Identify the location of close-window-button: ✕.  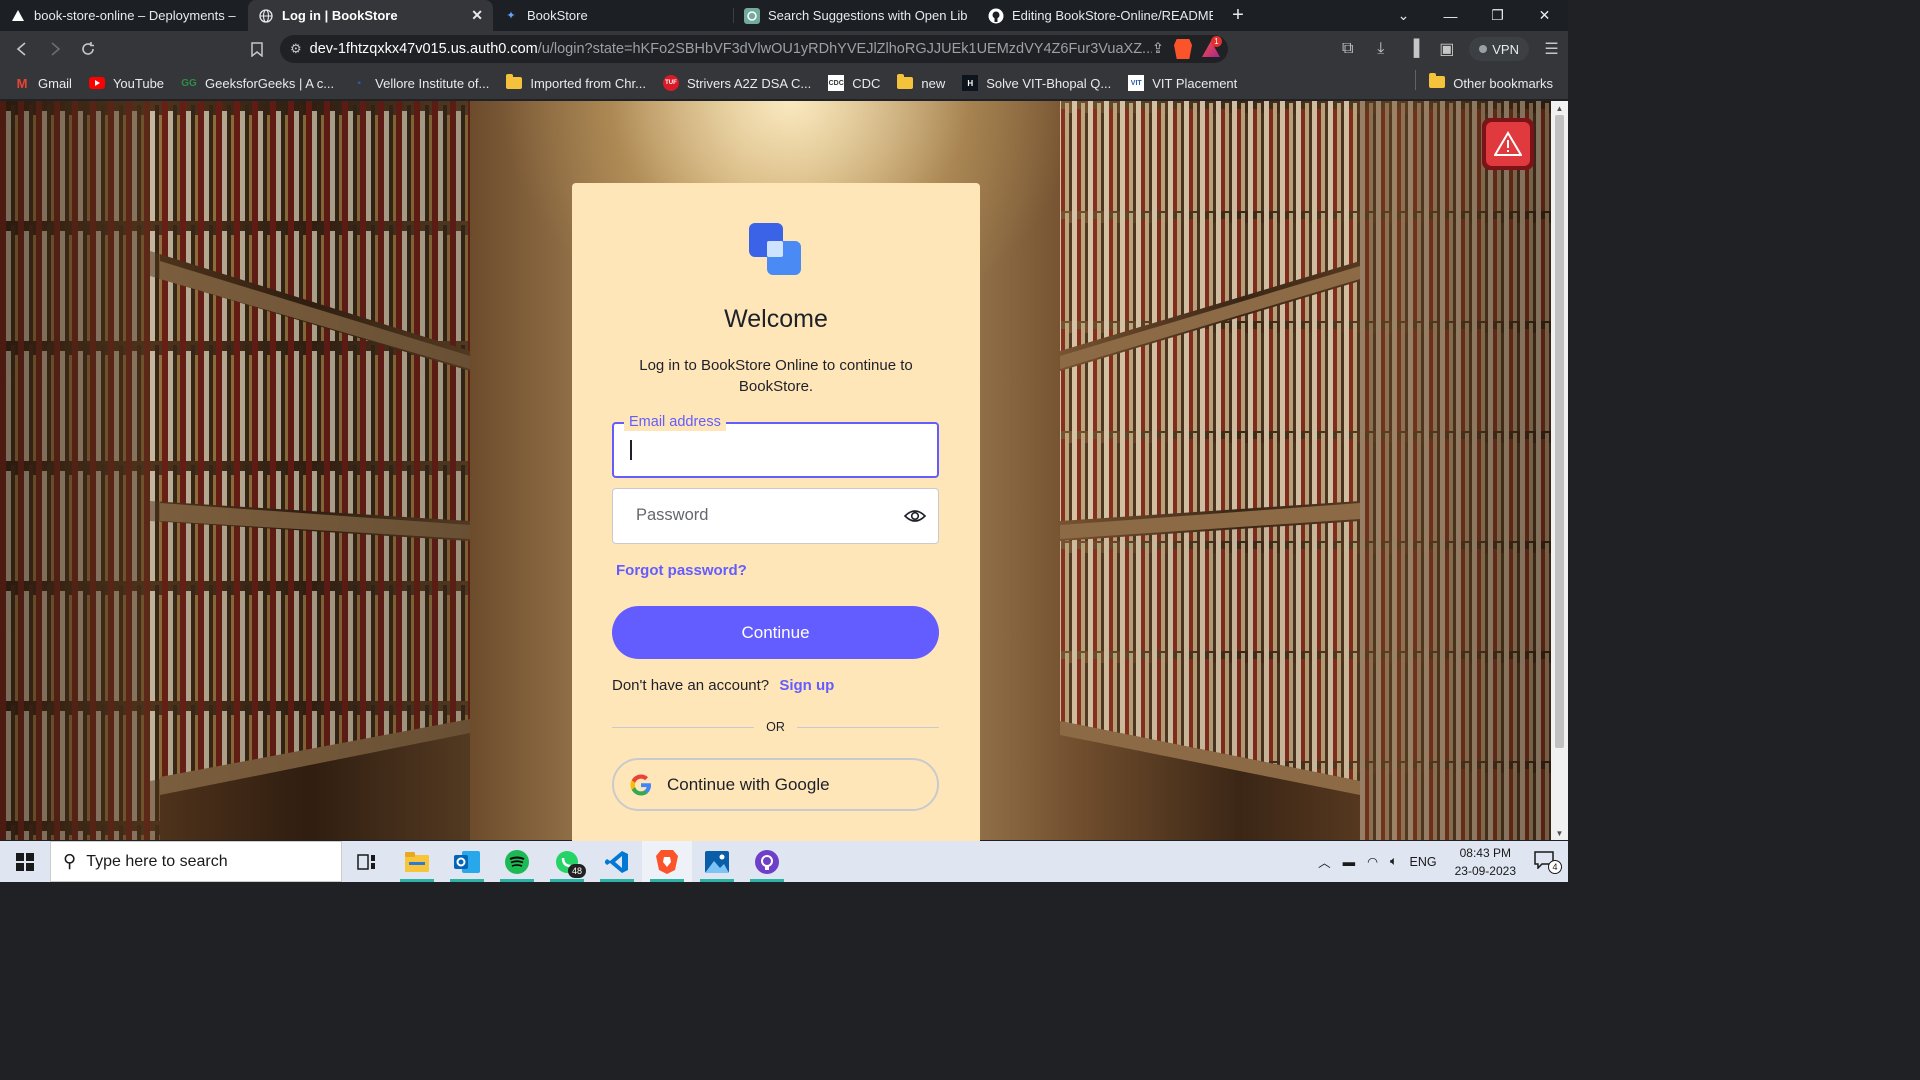
(1544, 15).